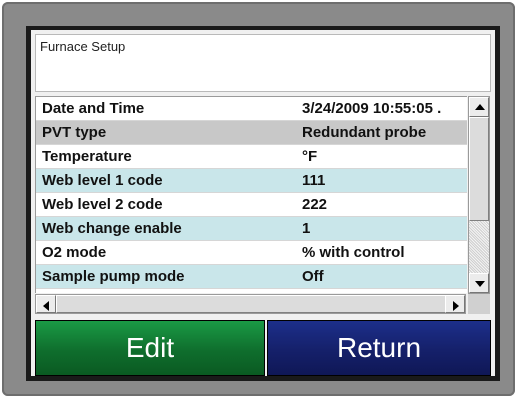 This screenshot has height=402, width=521. I want to click on row-label: Date and Time, so click(93, 108).